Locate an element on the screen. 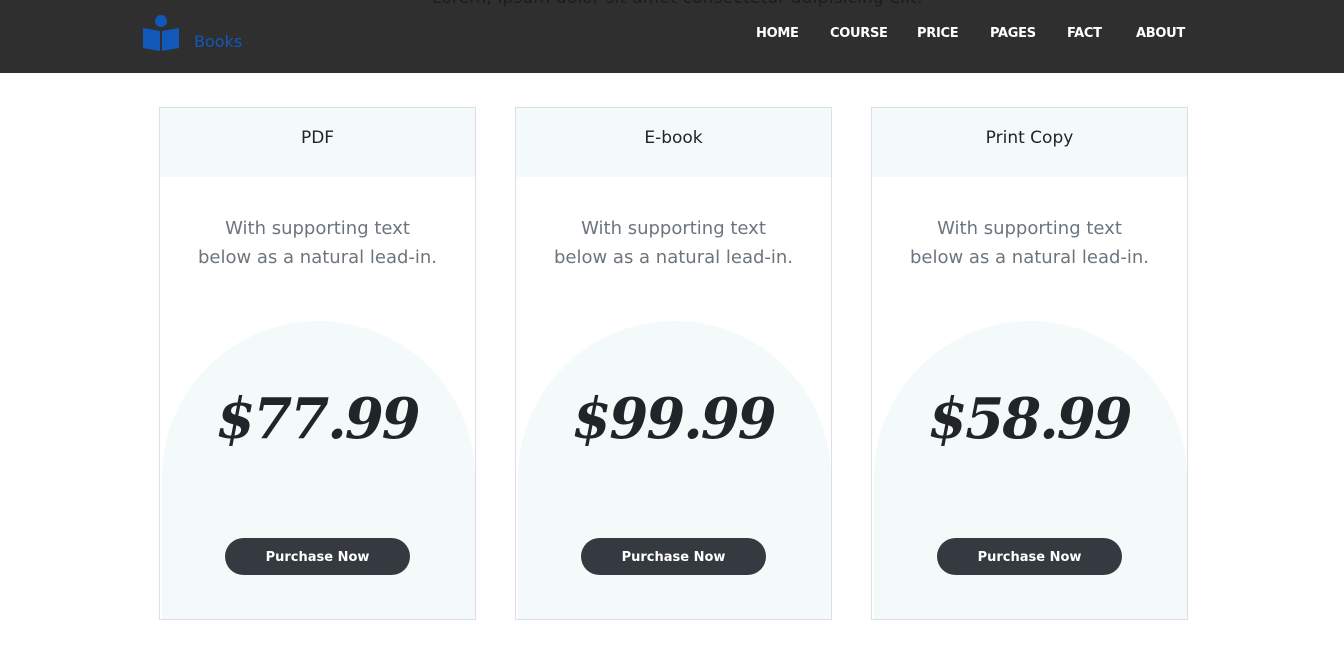 This screenshot has height=652, width=1344. card-header: Print Copy is located at coordinates (1029, 142).